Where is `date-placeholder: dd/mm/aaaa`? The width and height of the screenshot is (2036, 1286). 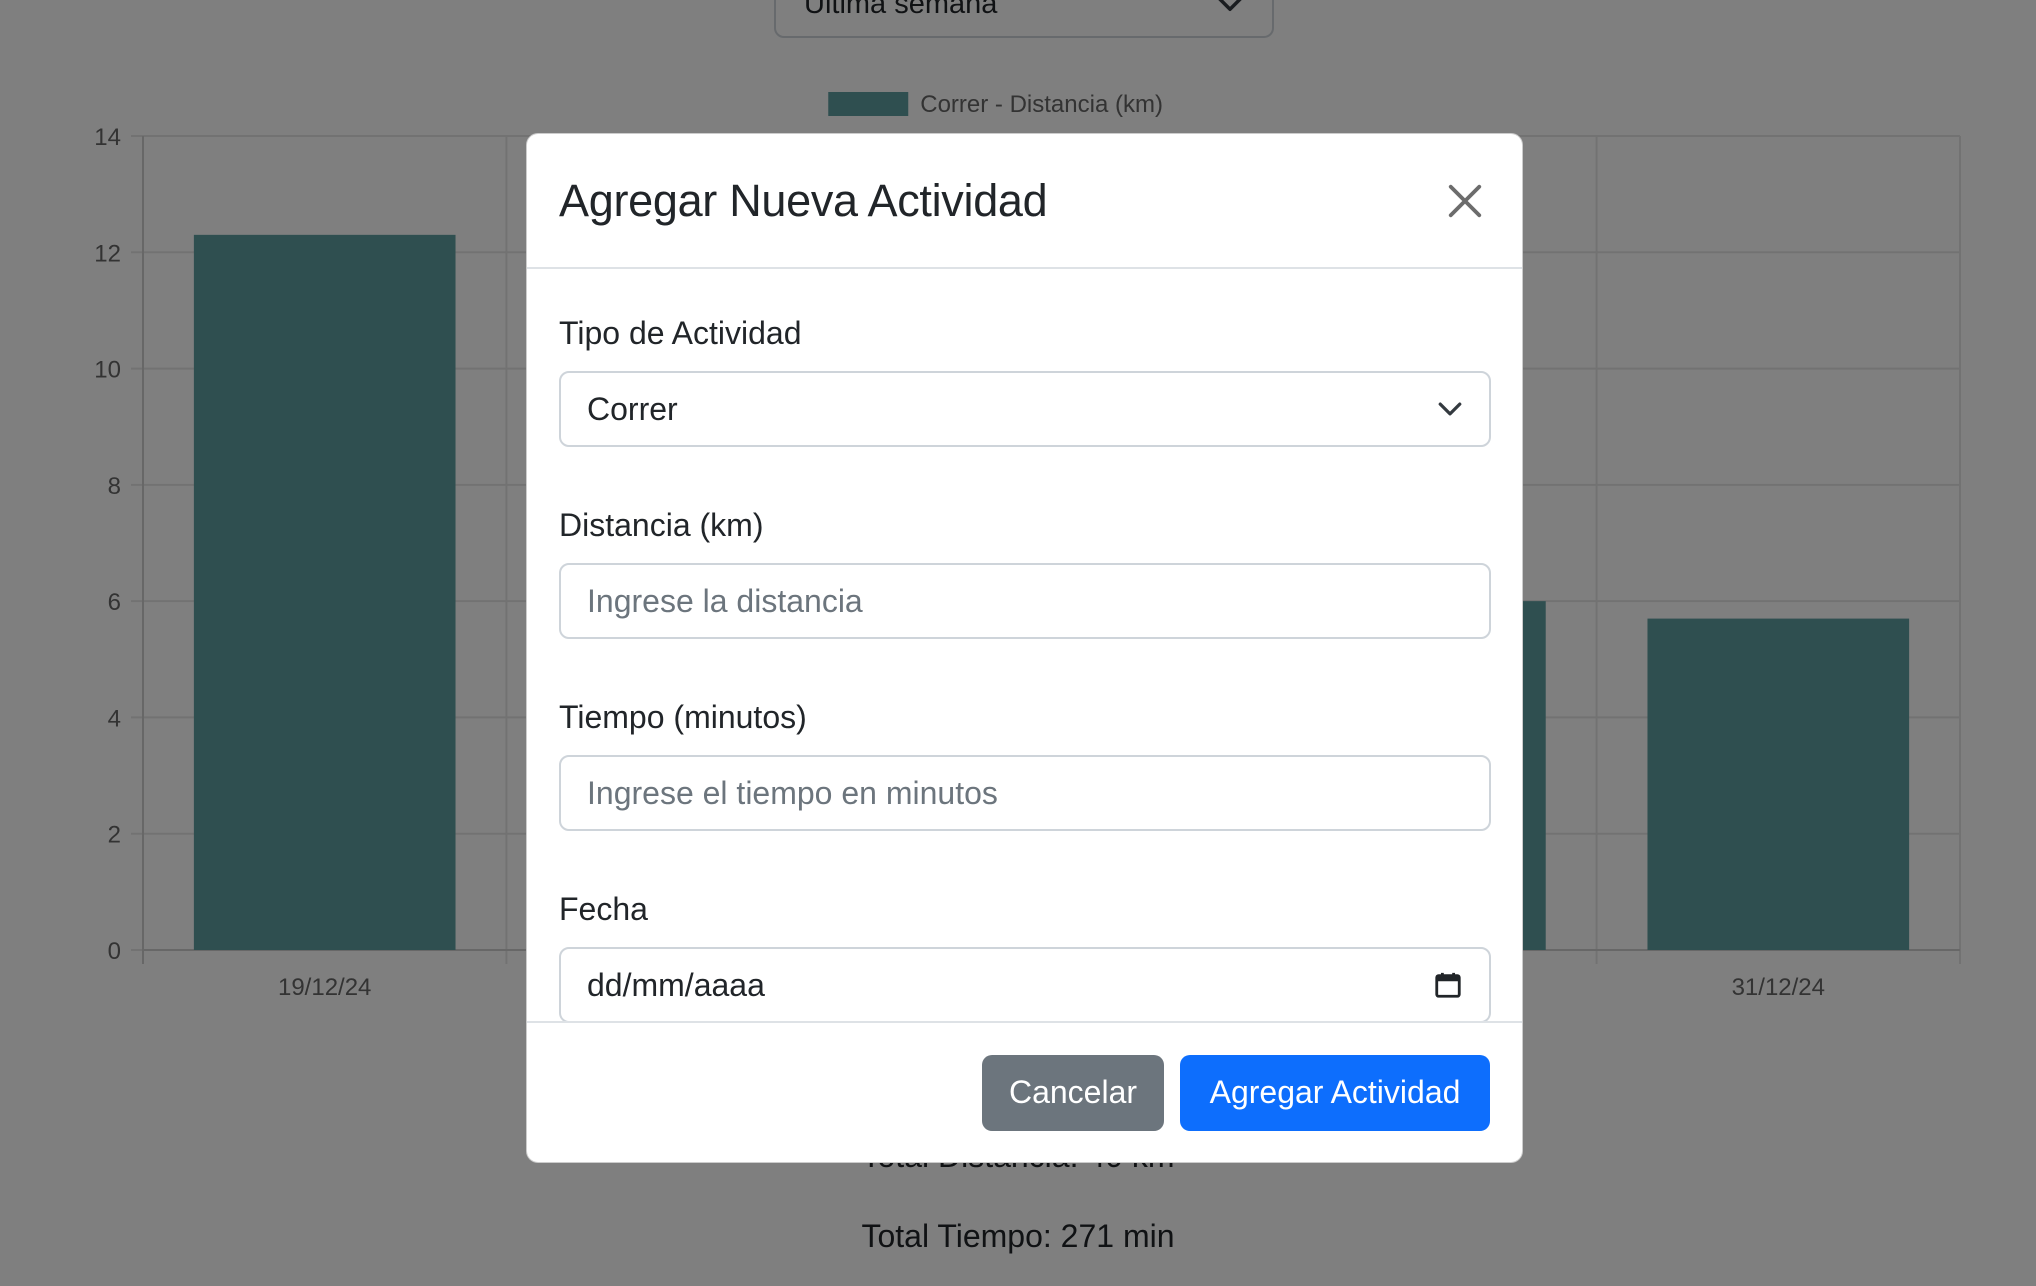
date-placeholder: dd/mm/aaaa is located at coordinates (676, 984).